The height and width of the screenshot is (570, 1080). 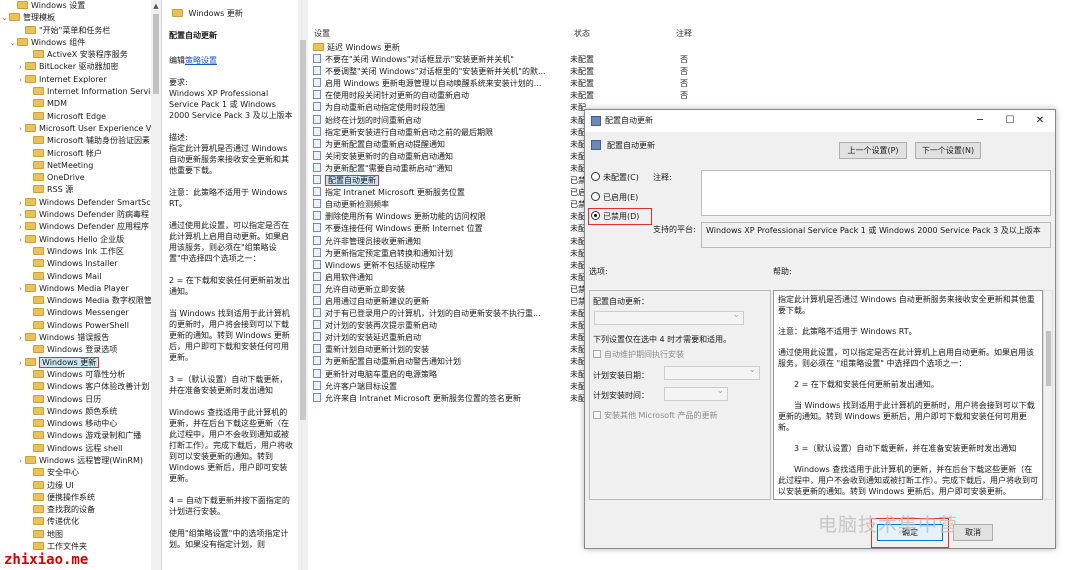 I want to click on tree-item: ⌄ 管理模板, so click(x=80, y=18).